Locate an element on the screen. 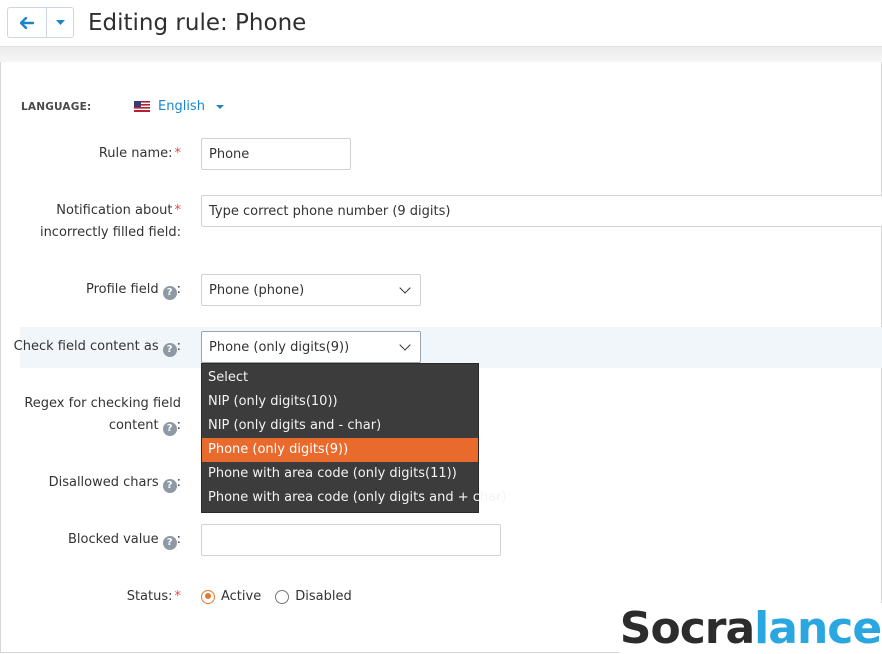 The image size is (882, 654). notification-input: Type correct phone number (9 digits) is located at coordinates (541, 211).